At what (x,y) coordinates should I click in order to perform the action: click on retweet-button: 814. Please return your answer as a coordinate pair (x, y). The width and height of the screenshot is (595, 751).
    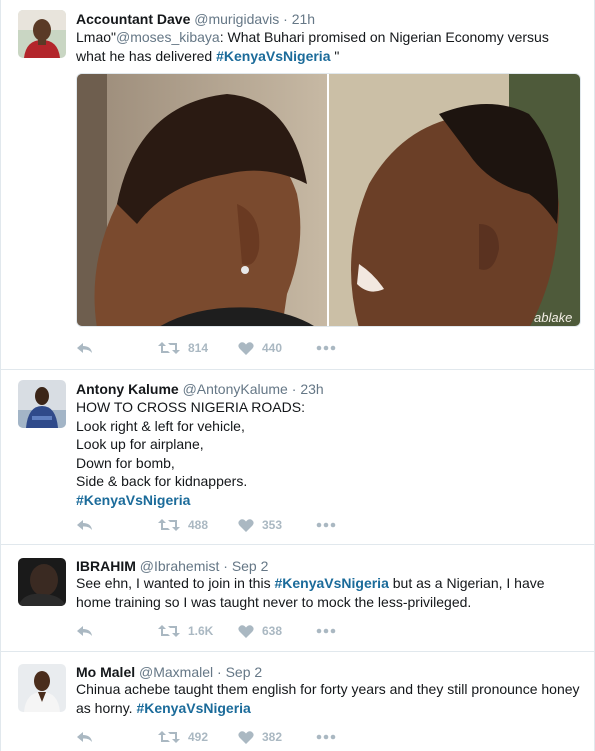
    Looking at the image, I should click on (198, 348).